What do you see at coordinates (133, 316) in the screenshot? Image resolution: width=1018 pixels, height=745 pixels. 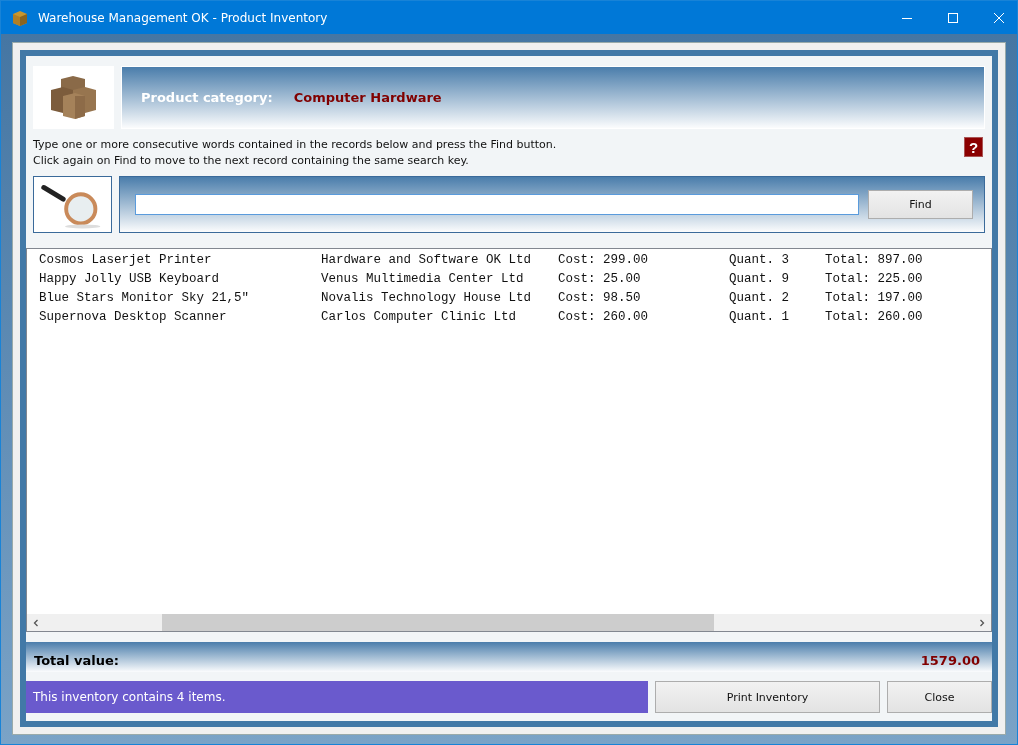 I see `record-cell-text: Supernova Desktop Scanner` at bounding box center [133, 316].